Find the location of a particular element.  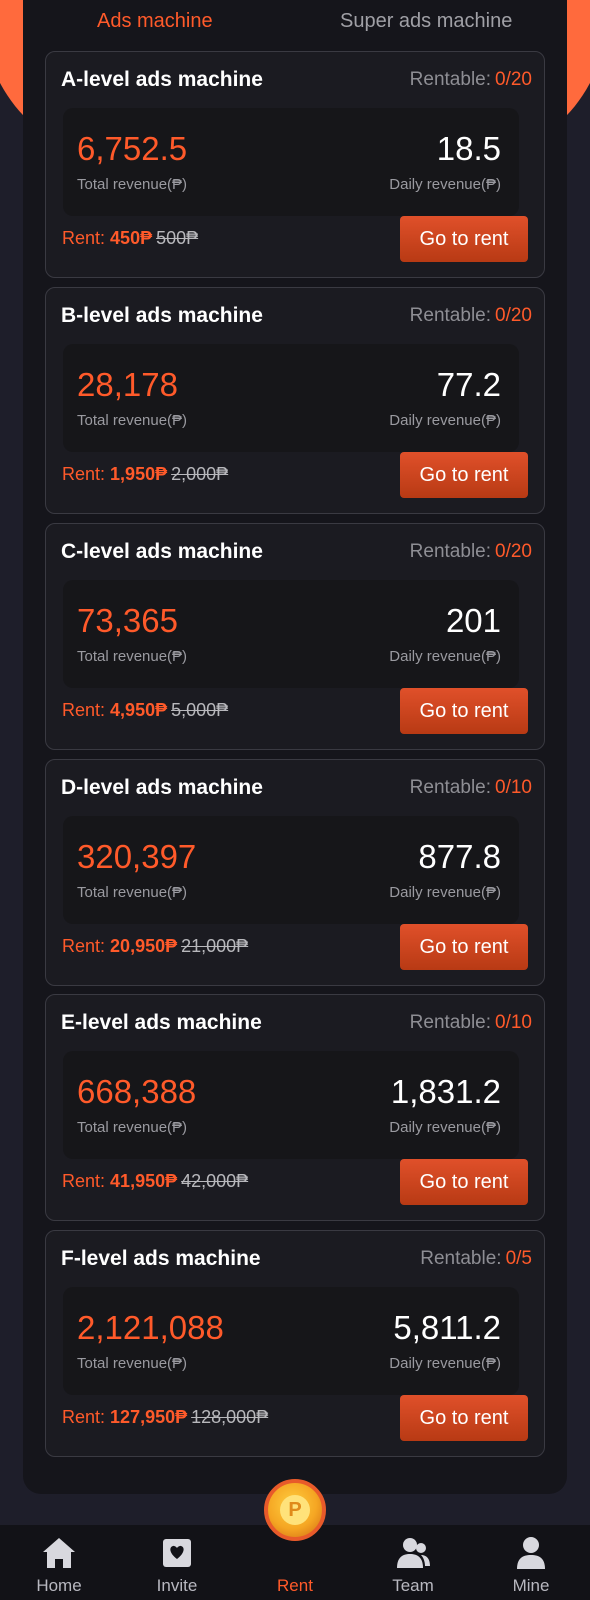

rentable-status: Rentable: 0/5 is located at coordinates (476, 1259).